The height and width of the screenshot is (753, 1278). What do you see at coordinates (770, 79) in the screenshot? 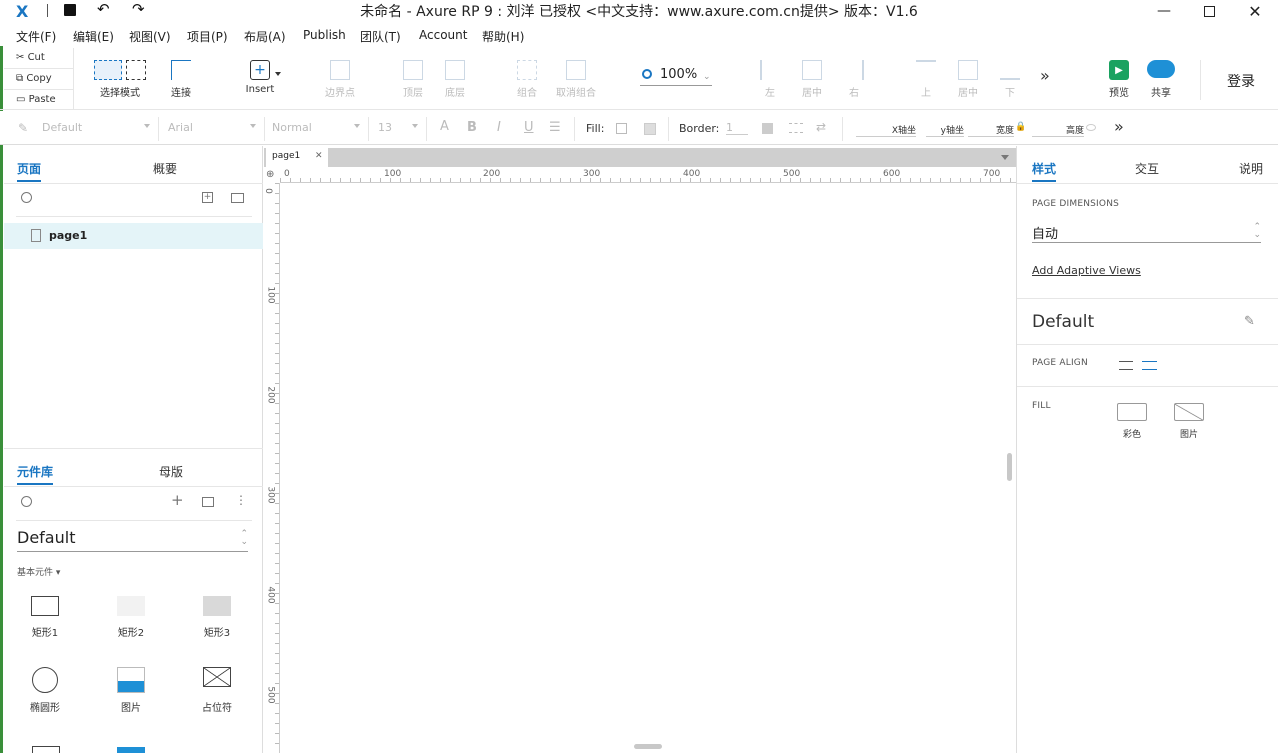
I see `align-left-button: 左` at bounding box center [770, 79].